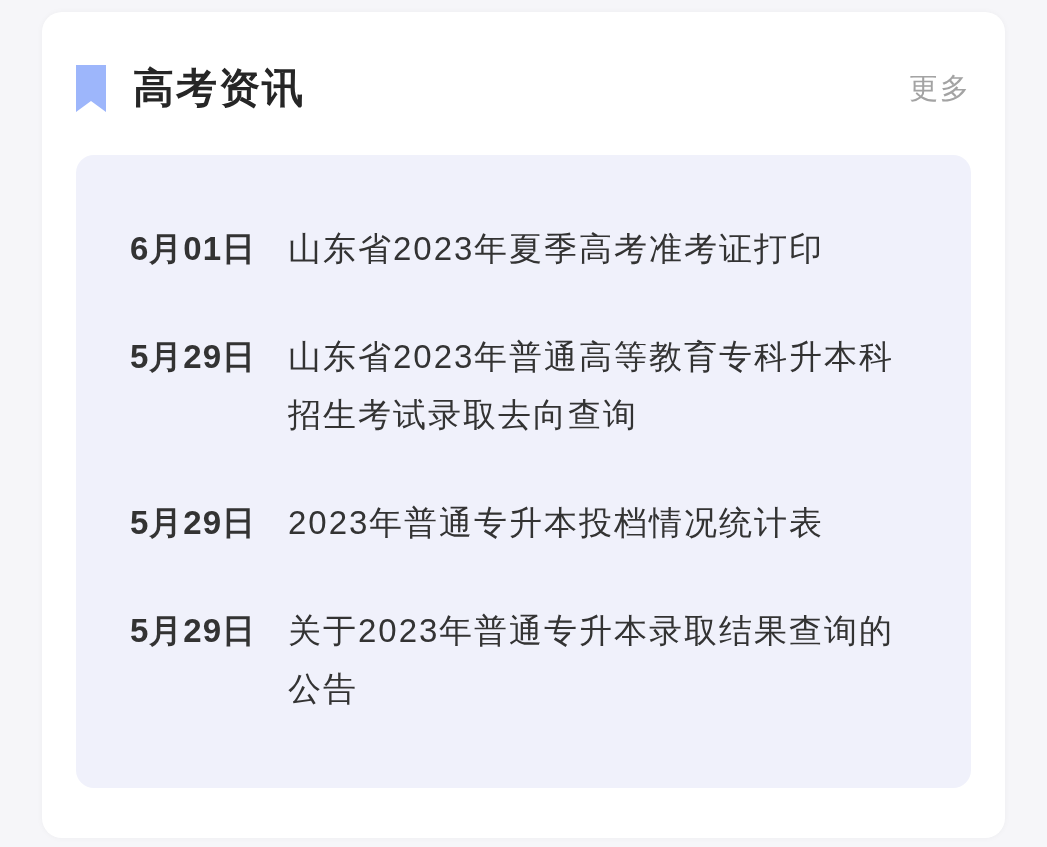 Image resolution: width=1047 pixels, height=847 pixels. I want to click on news-title: 关于2023年普通专升本录取结果查询的公告, so click(608, 660).